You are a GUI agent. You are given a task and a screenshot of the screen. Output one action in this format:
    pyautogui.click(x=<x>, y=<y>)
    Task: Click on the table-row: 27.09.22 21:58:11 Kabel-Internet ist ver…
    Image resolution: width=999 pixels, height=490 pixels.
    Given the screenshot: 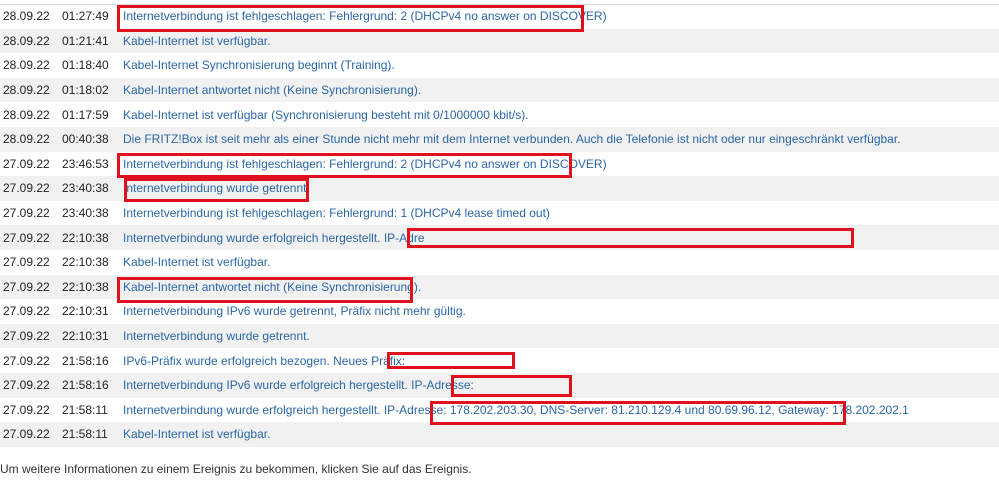 What is the action you would take?
    pyautogui.click(x=499, y=434)
    